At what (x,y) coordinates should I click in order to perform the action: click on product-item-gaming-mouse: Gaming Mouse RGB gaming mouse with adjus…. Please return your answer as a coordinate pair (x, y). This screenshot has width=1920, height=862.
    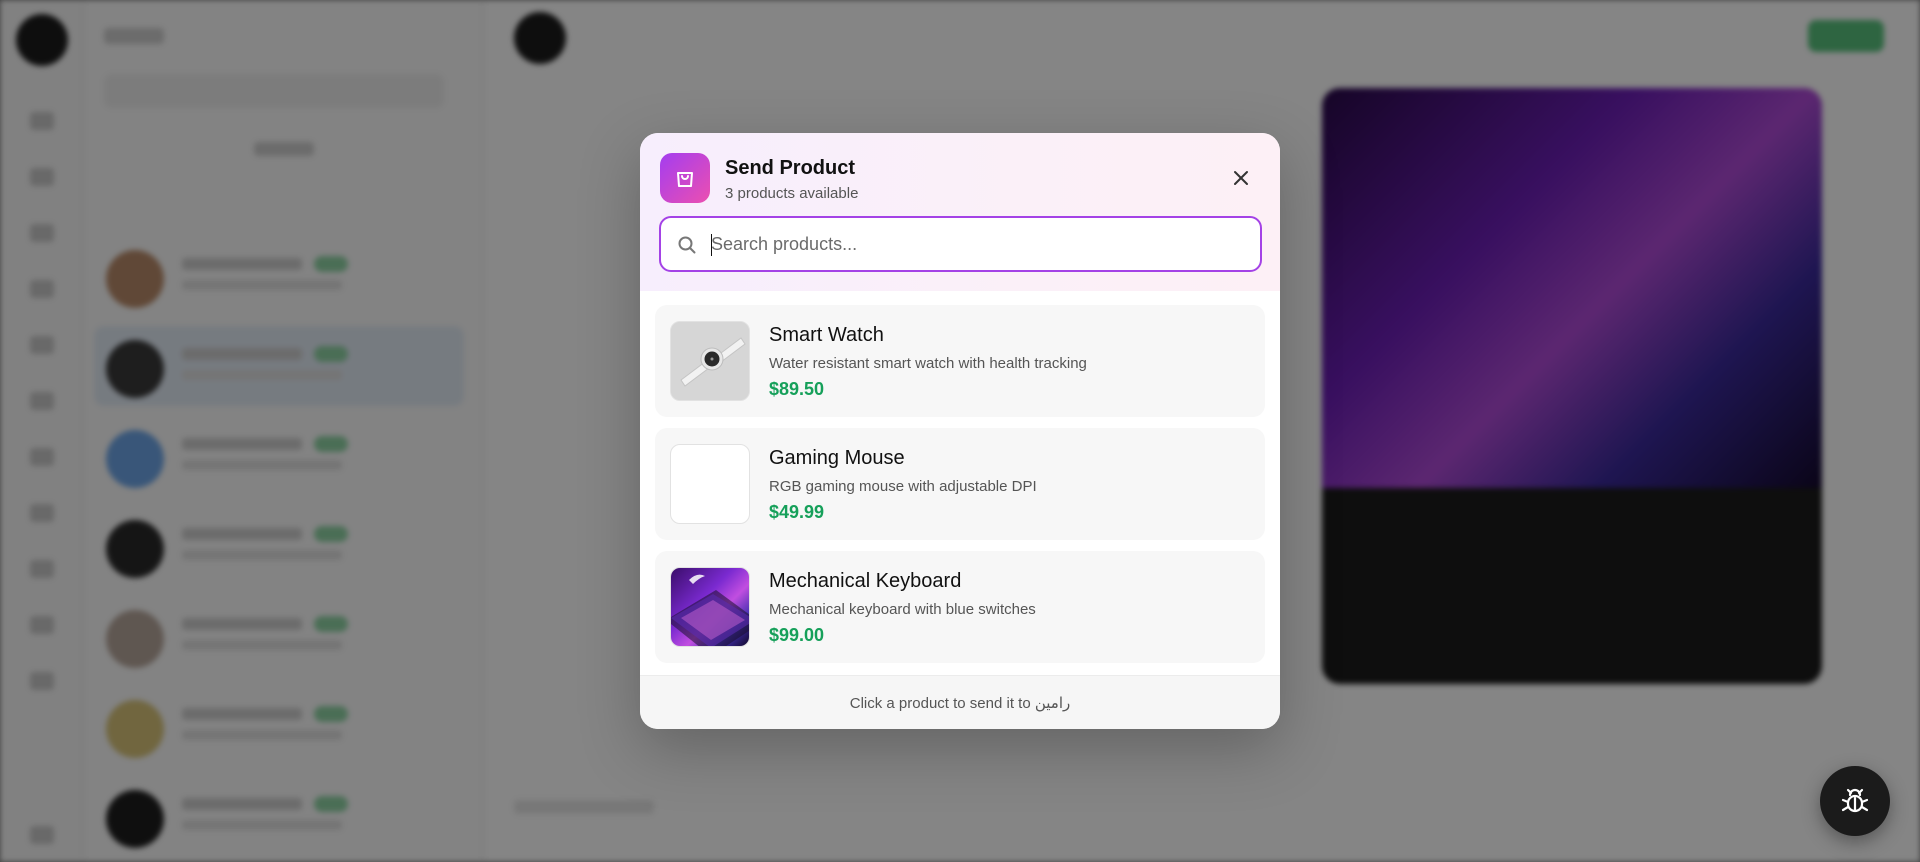
    Looking at the image, I should click on (960, 484).